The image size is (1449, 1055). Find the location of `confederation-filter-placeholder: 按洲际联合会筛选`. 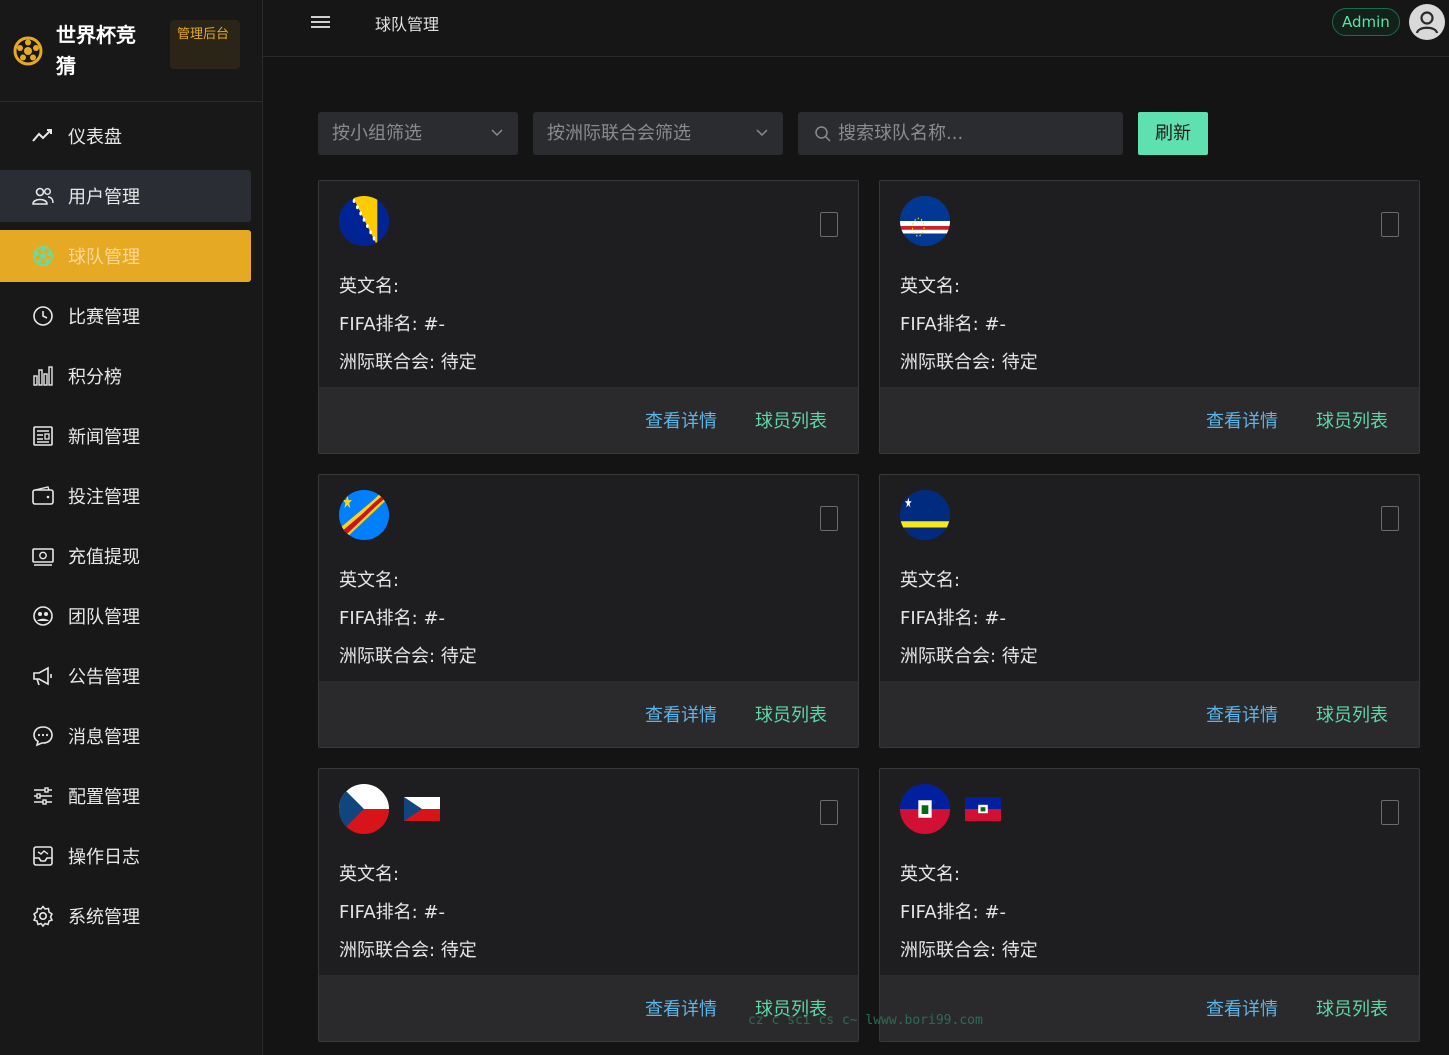

confederation-filter-placeholder: 按洲际联合会筛选 is located at coordinates (619, 133).